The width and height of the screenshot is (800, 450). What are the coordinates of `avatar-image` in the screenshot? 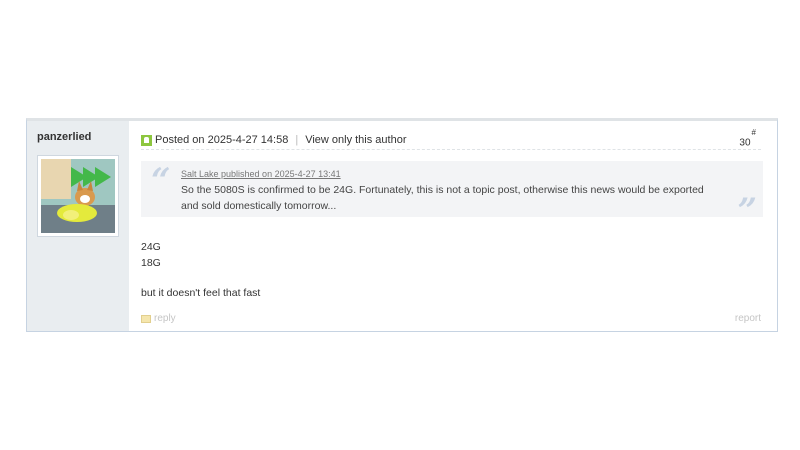 It's located at (78, 196).